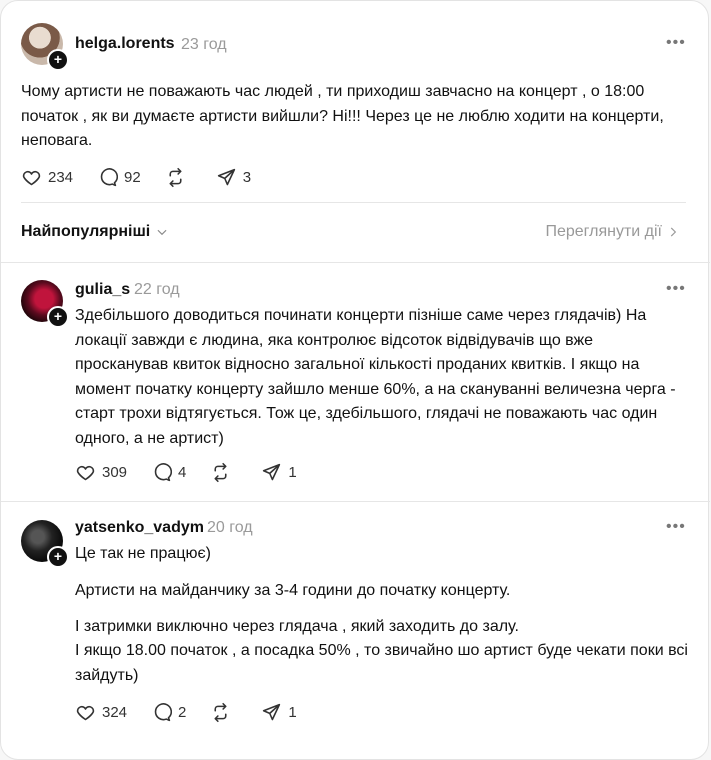  Describe the element at coordinates (115, 472) in the screenshot. I see `like-count: 309` at that location.